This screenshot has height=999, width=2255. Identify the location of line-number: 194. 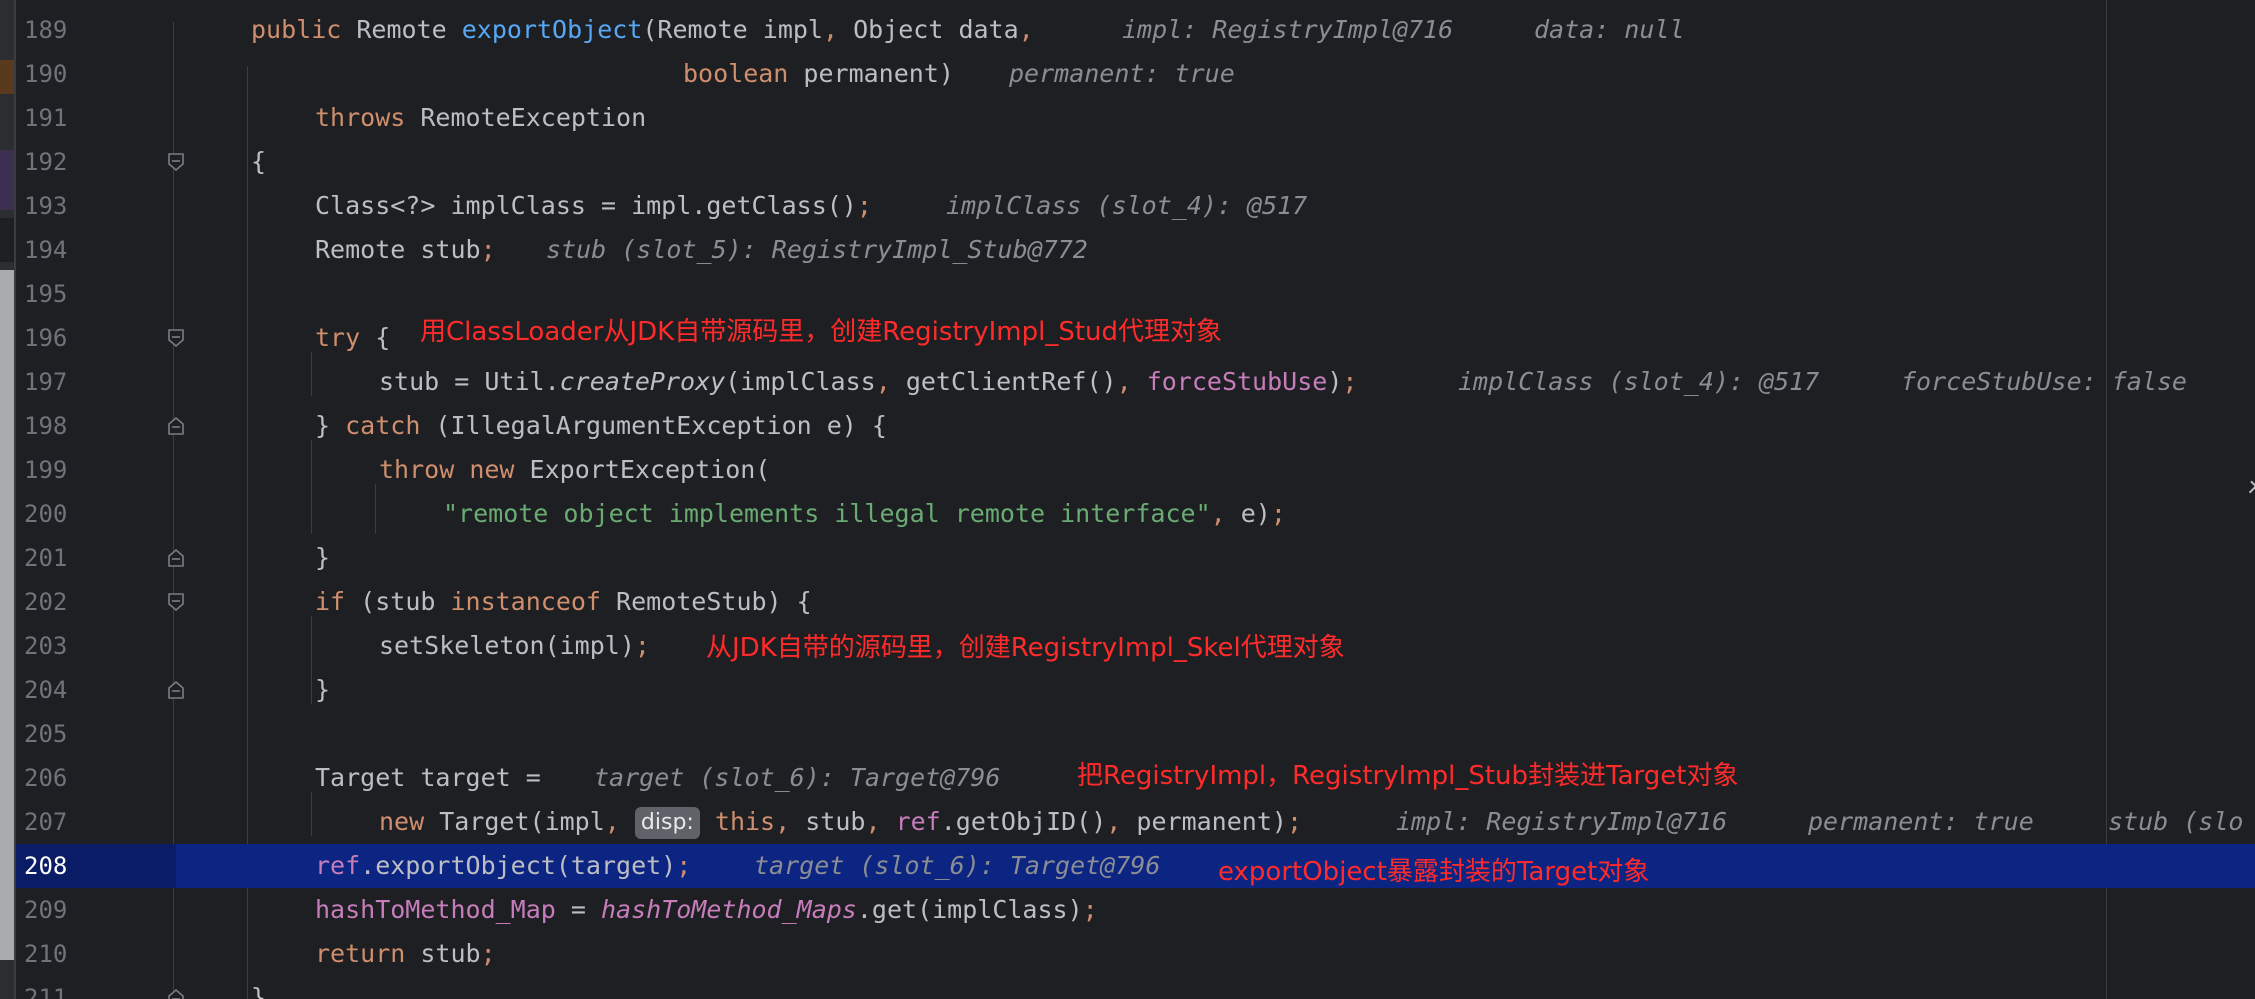
(46, 250).